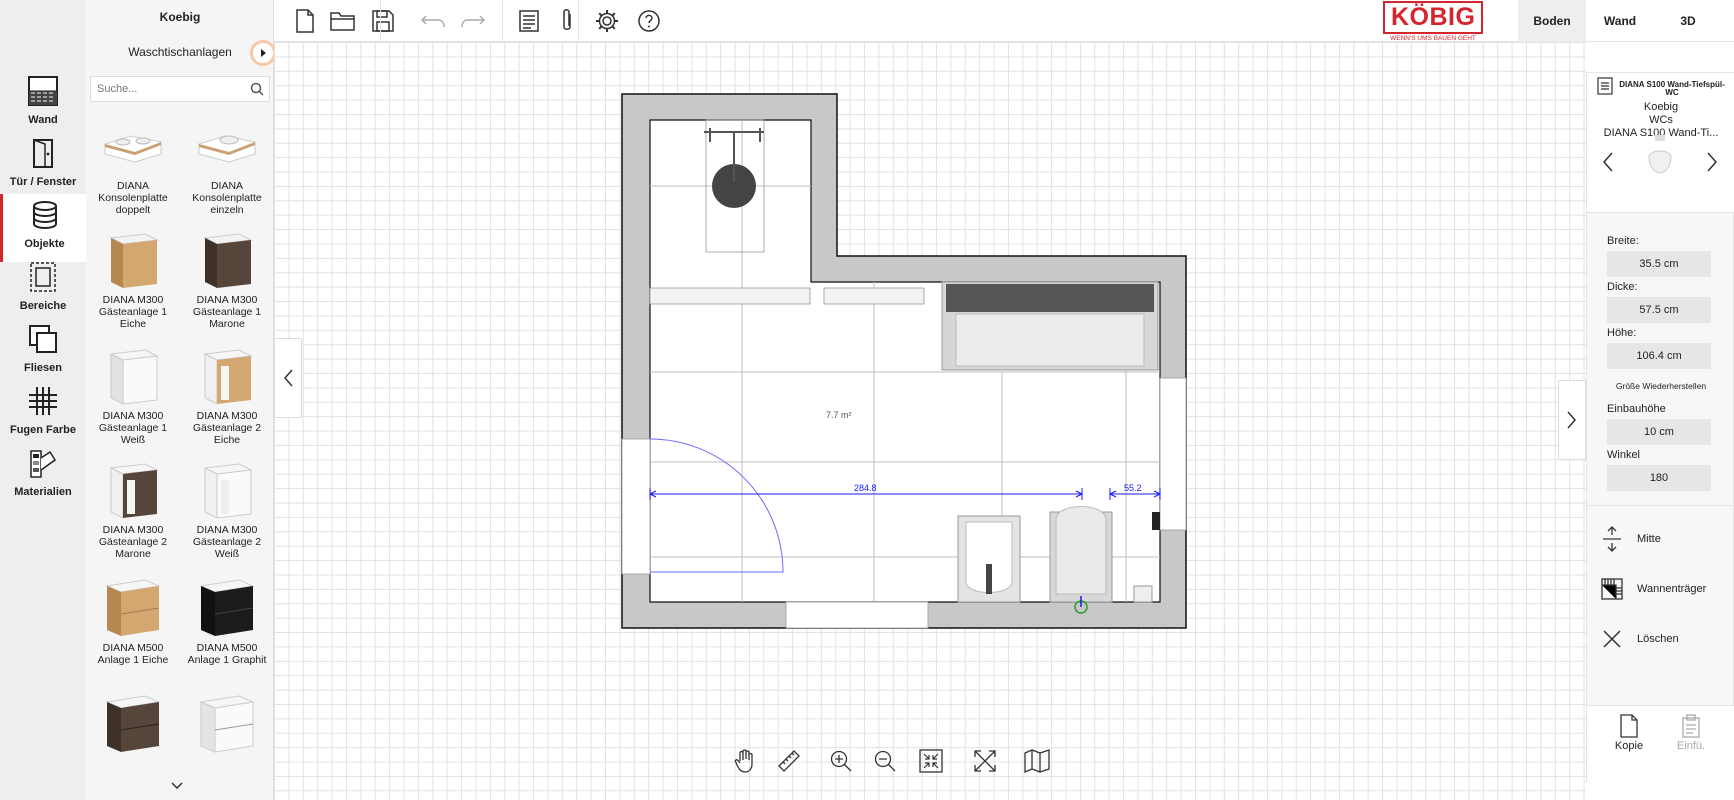 The height and width of the screenshot is (800, 1734). I want to click on save-button, so click(383, 21).